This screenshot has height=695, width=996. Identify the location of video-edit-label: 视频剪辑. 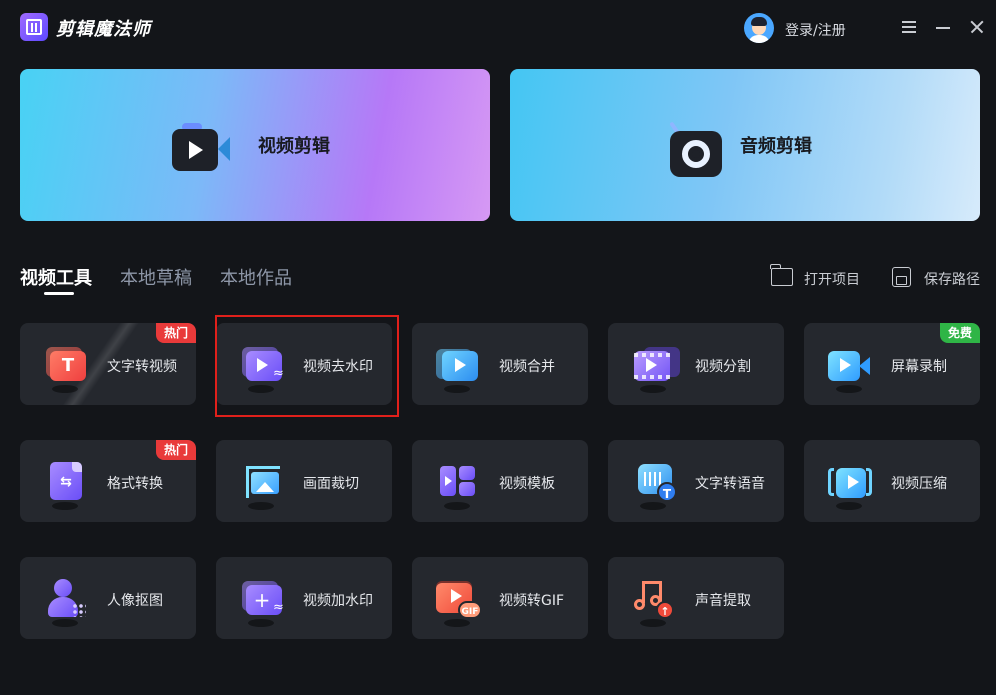
(294, 146).